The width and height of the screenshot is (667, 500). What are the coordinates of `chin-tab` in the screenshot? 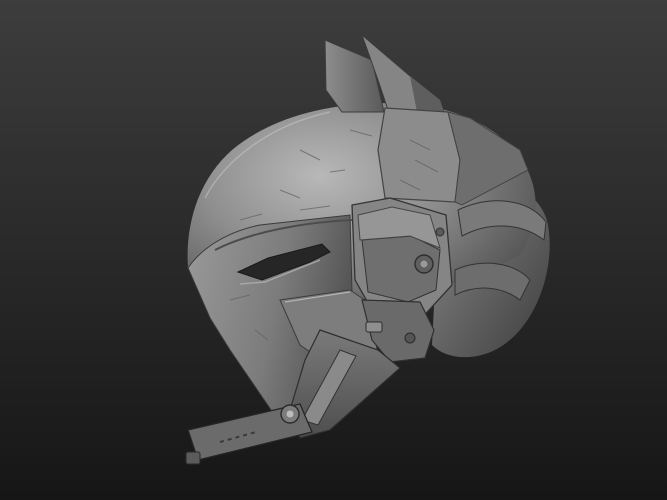 It's located at (193, 458).